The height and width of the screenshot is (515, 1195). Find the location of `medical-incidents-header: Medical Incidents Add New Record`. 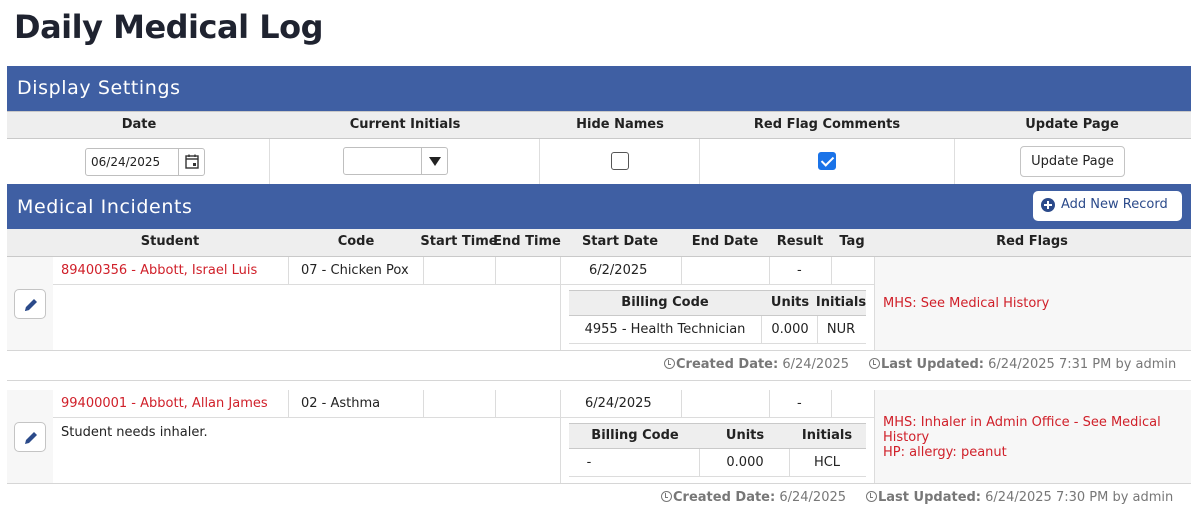

medical-incidents-header: Medical Incidents Add New Record is located at coordinates (599, 206).